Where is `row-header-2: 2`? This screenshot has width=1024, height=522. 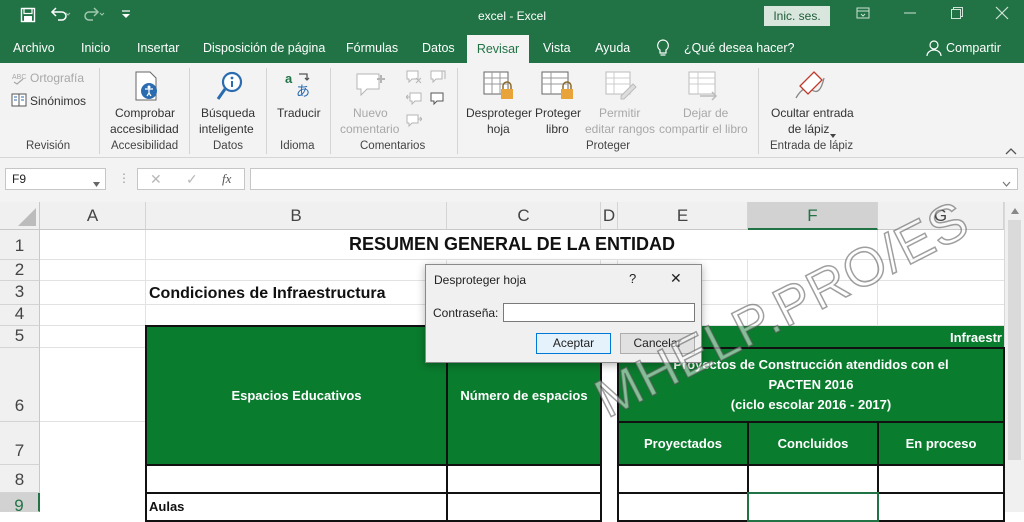
row-header-2: 2 is located at coordinates (20, 270).